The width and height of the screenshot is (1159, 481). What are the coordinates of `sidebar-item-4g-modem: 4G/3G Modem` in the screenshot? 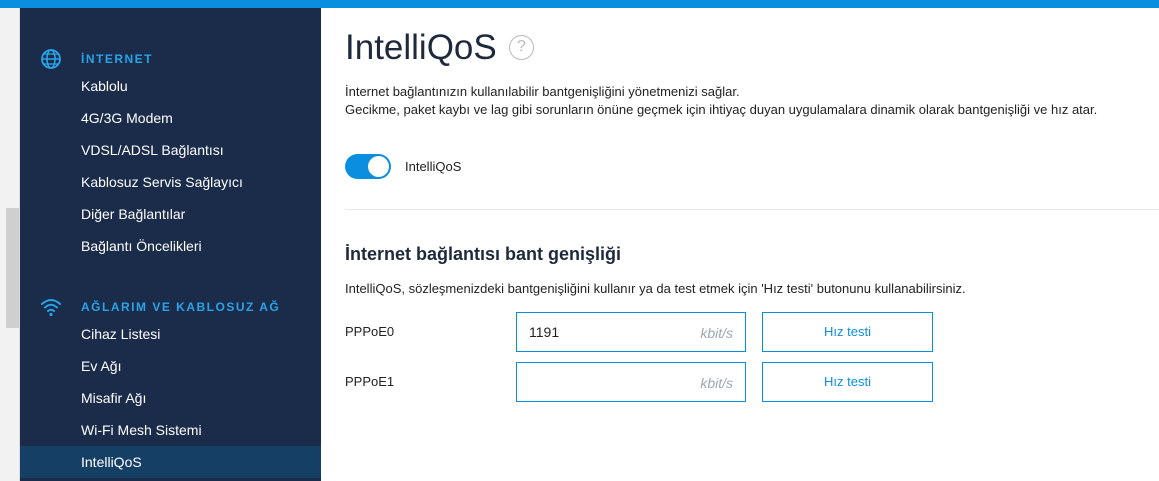 It's located at (170, 118).